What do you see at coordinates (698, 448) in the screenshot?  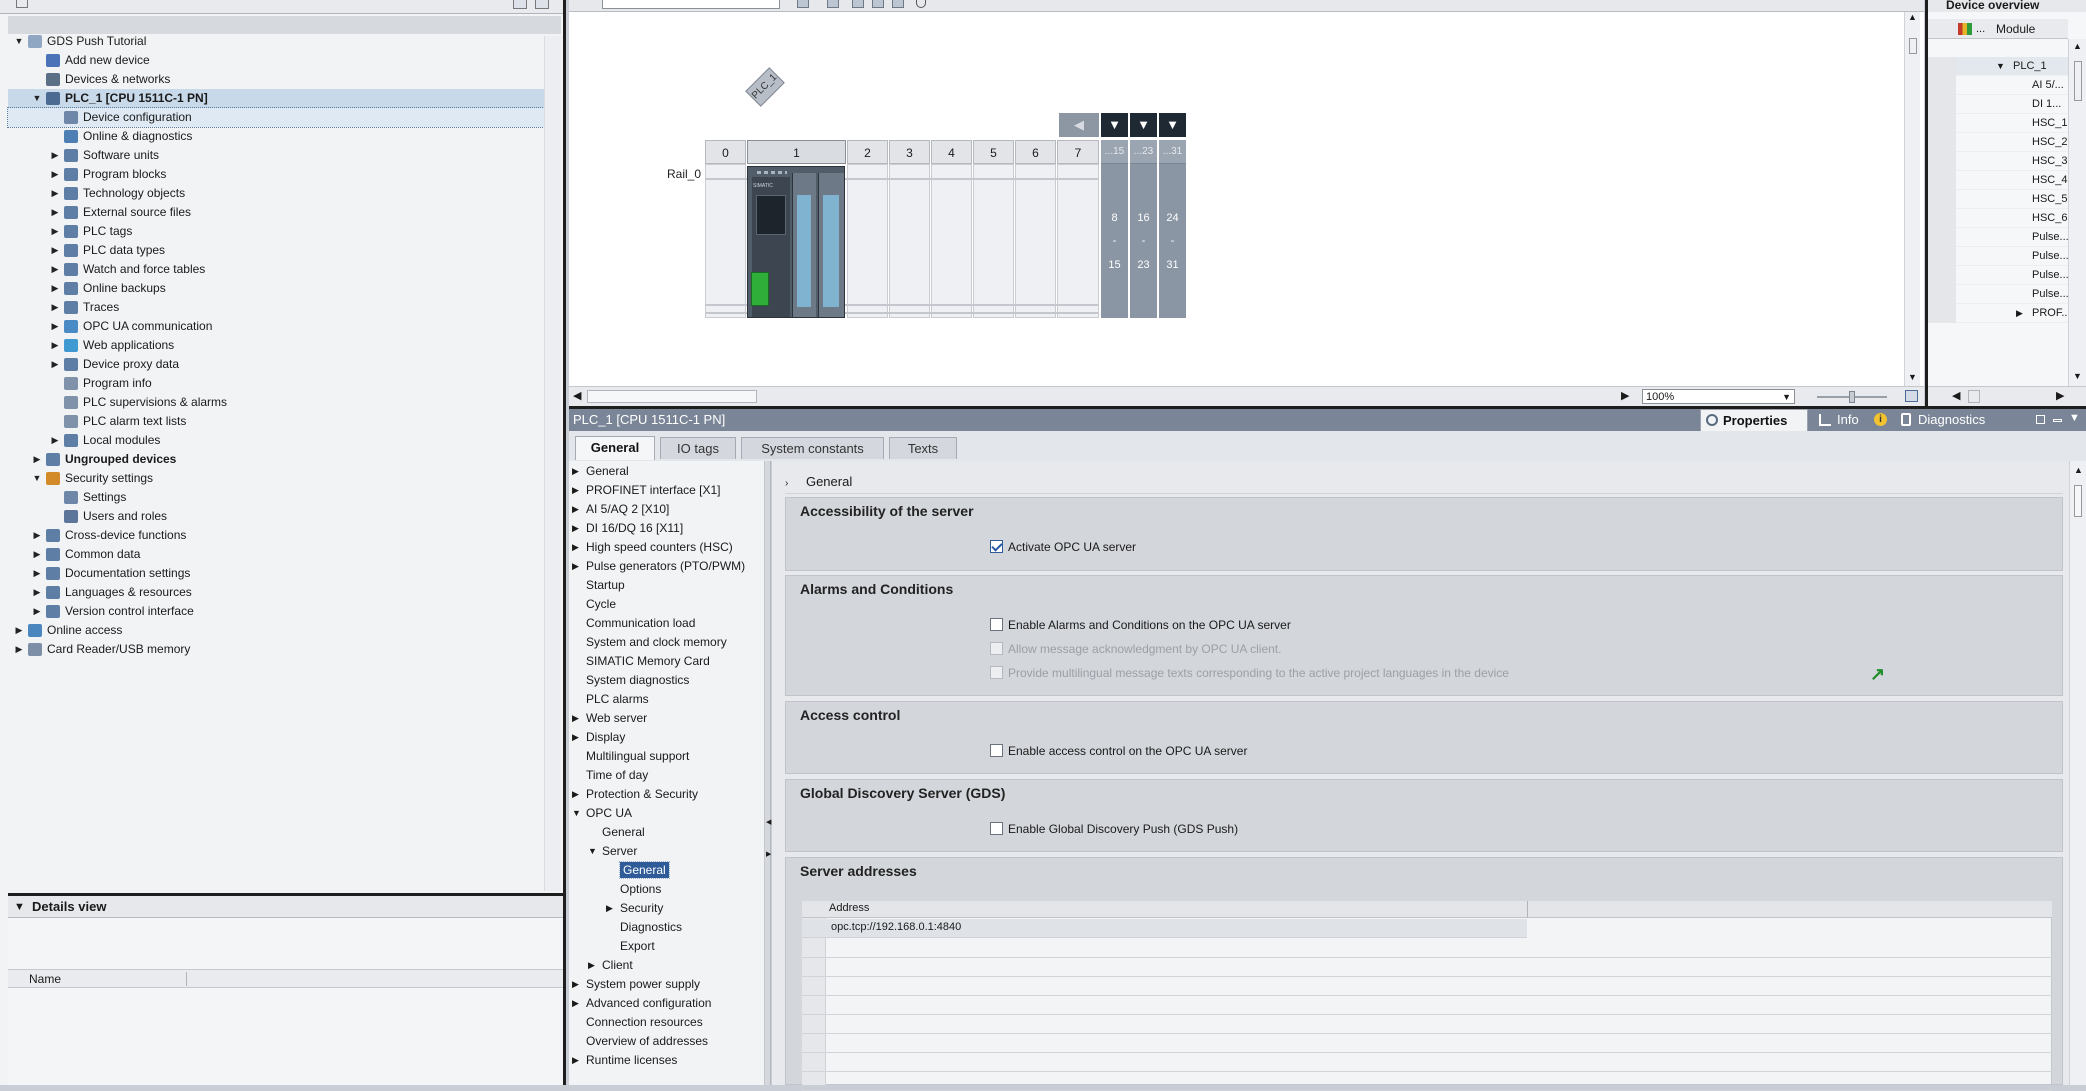 I see `prop-tab: IO tags` at bounding box center [698, 448].